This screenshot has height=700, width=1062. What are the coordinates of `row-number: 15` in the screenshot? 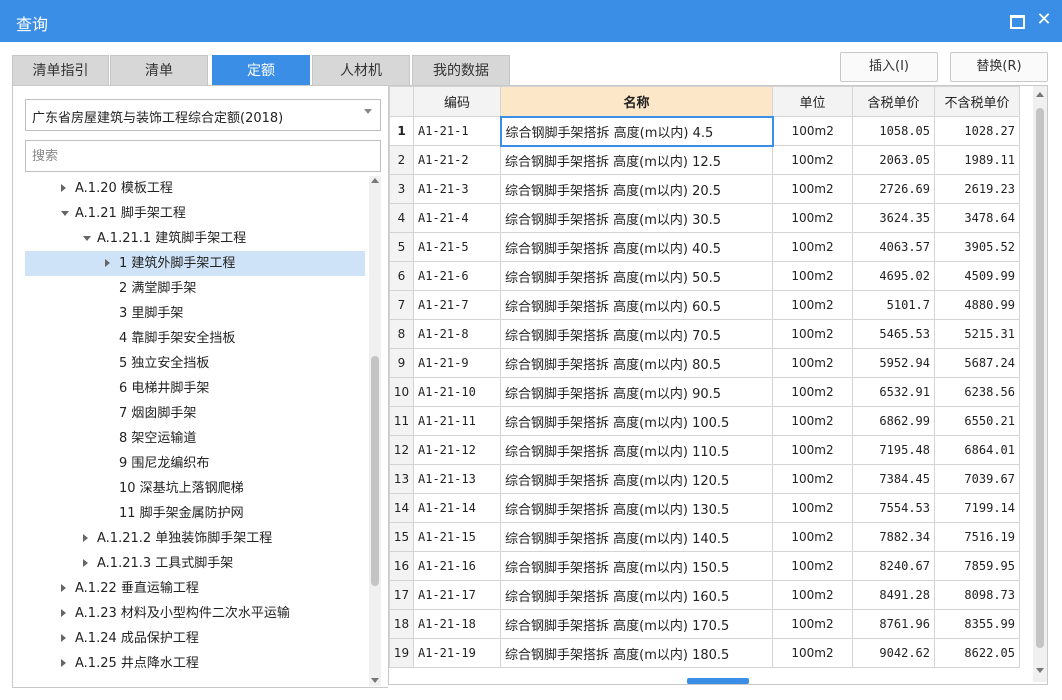 It's located at (401, 537).